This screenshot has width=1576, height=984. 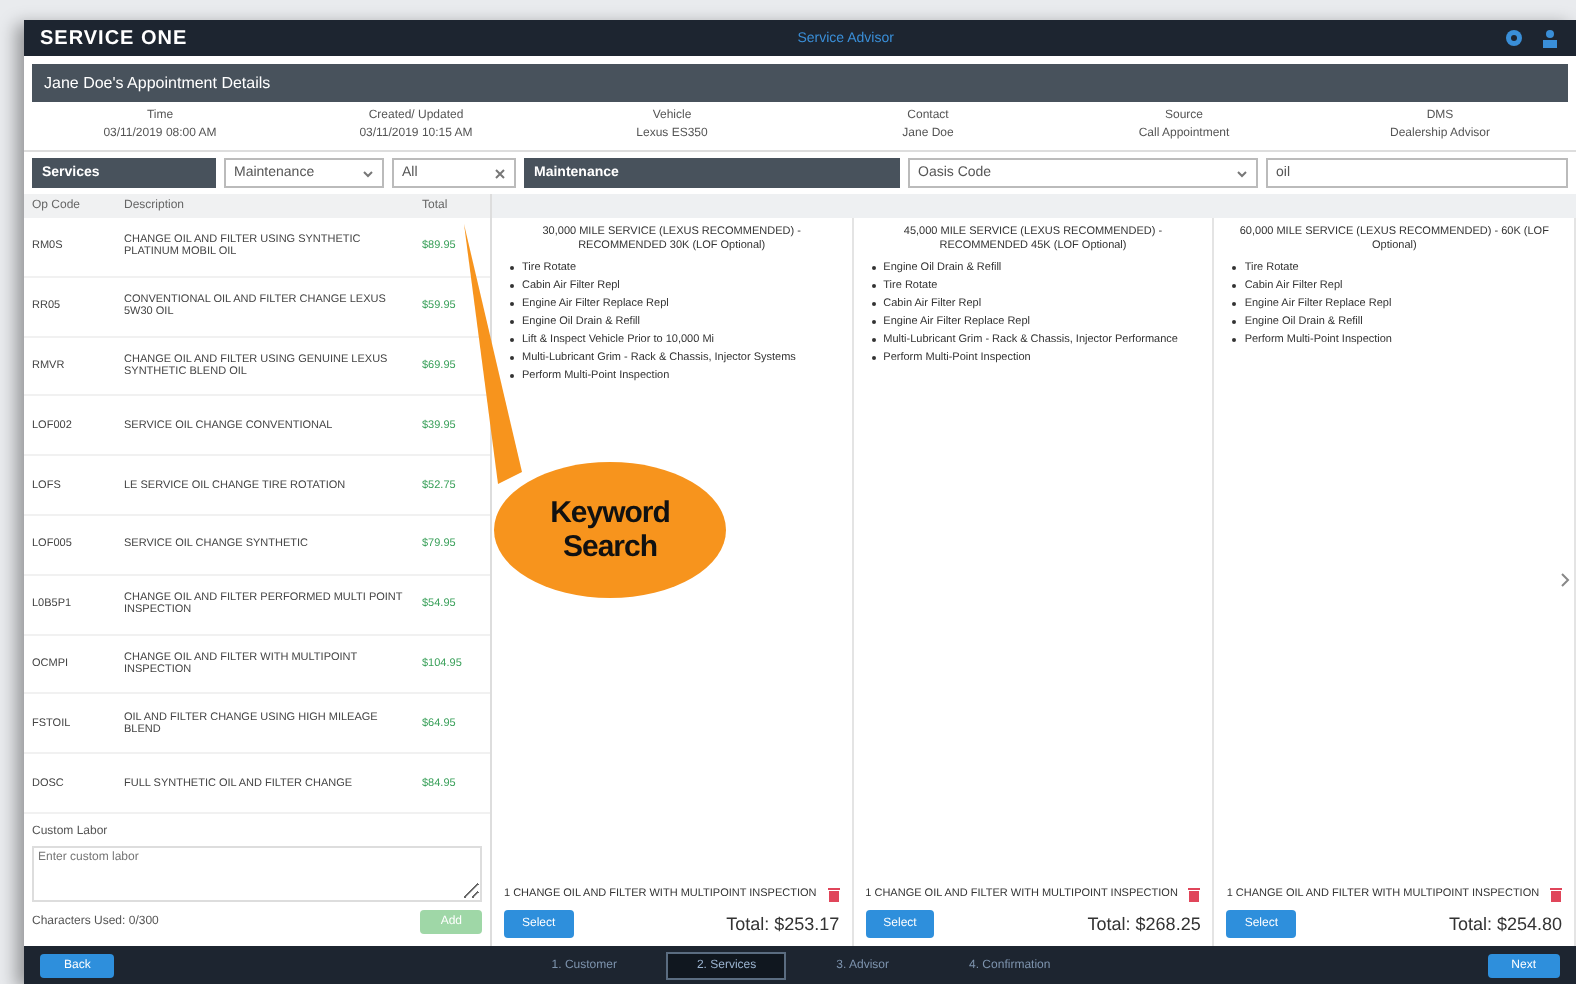 I want to click on clear-icon, so click(x=500, y=173).